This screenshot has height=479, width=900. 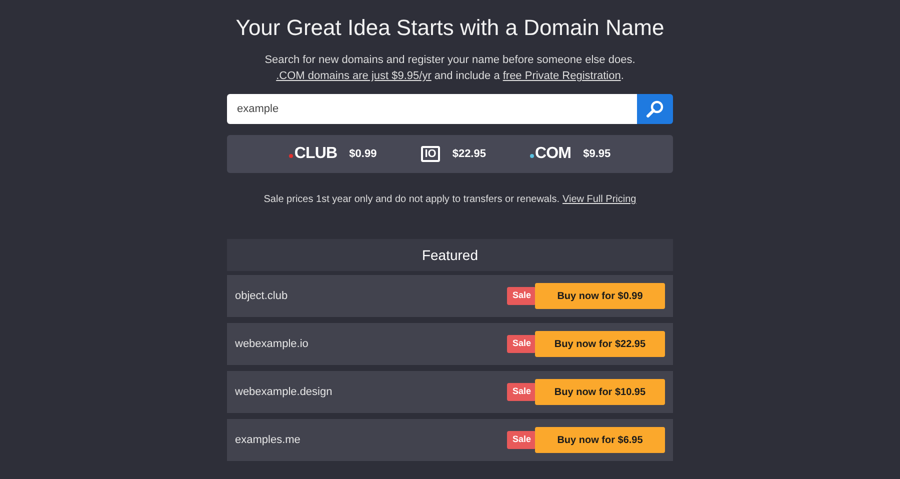 I want to click on search-field: example, so click(x=432, y=109).